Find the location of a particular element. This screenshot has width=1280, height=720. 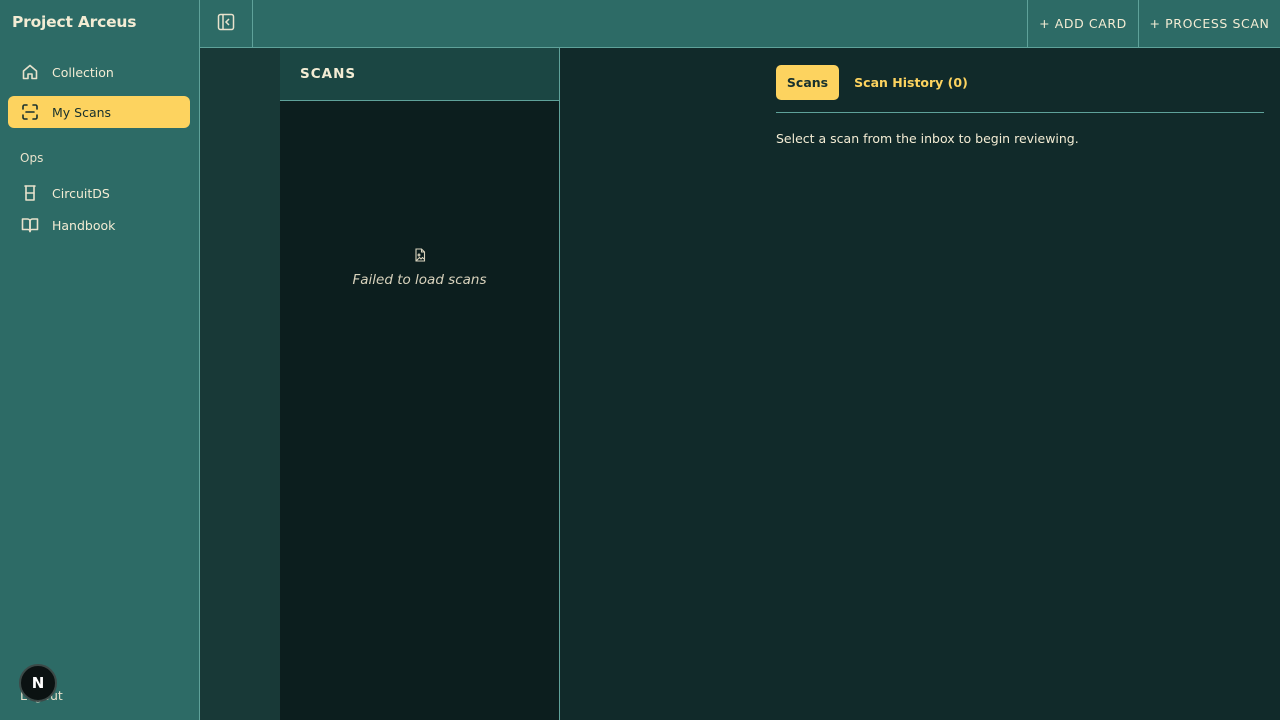

sidebar-item-my-scans: My Scans is located at coordinates (99, 112).